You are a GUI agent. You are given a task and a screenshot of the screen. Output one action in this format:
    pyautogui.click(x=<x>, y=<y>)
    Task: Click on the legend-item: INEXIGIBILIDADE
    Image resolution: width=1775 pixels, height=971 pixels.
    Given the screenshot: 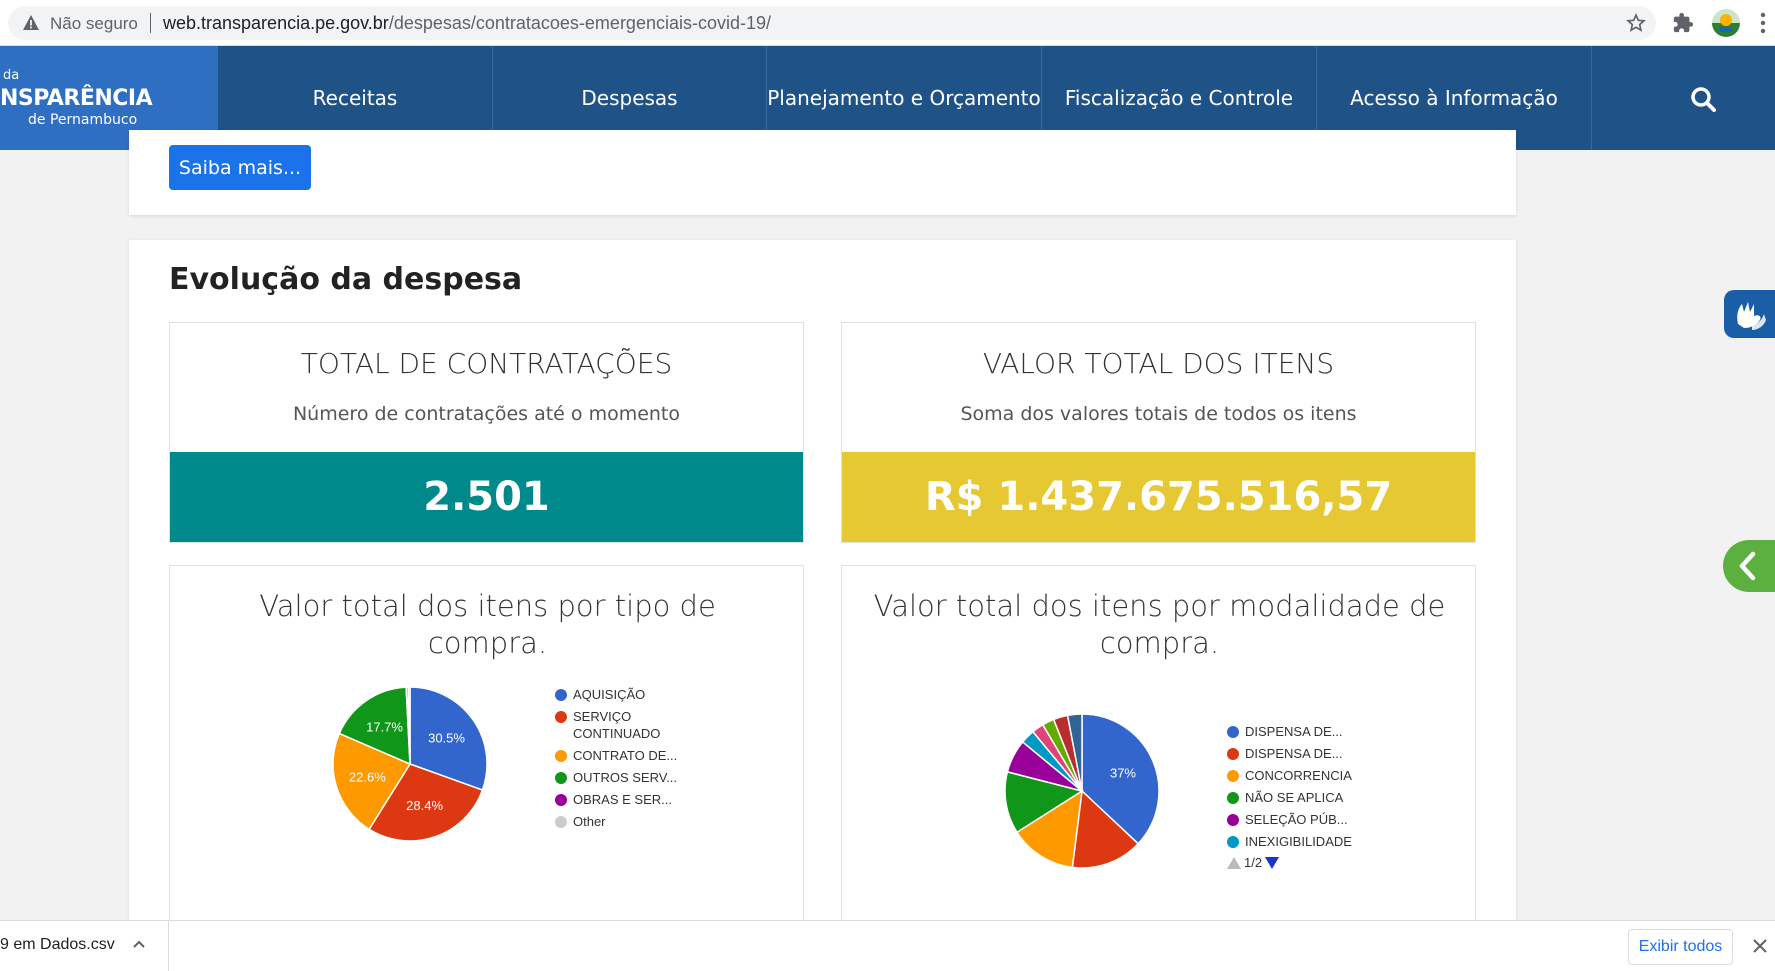 What is the action you would take?
    pyautogui.click(x=1297, y=841)
    